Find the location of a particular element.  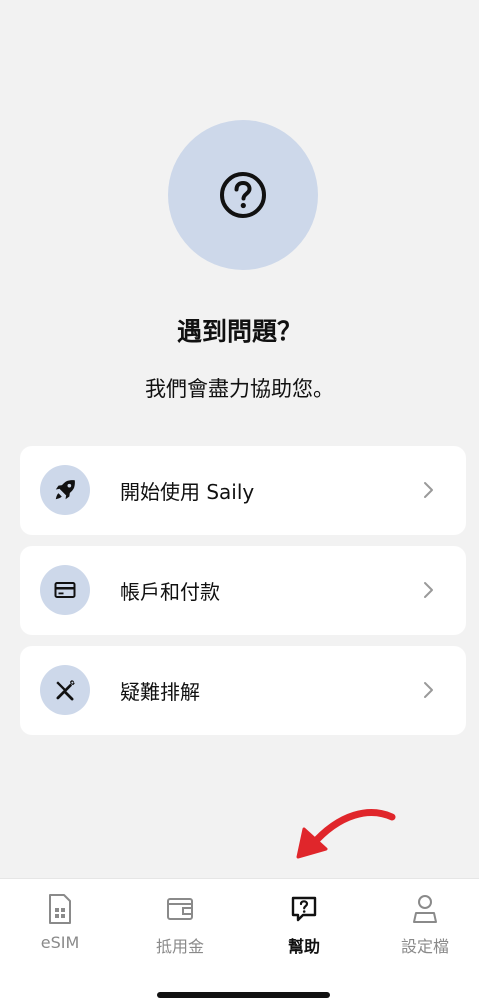

page-subtitle: 我們會盡力協助您。 is located at coordinates (239, 389).